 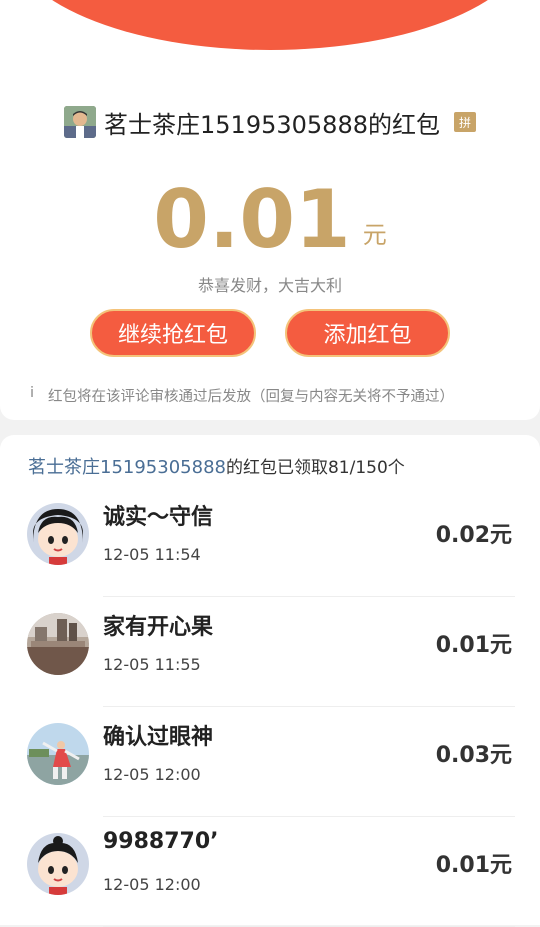 What do you see at coordinates (270, 542) in the screenshot?
I see `list-item: 诚实～守信 12-05 11:54 0.02元` at bounding box center [270, 542].